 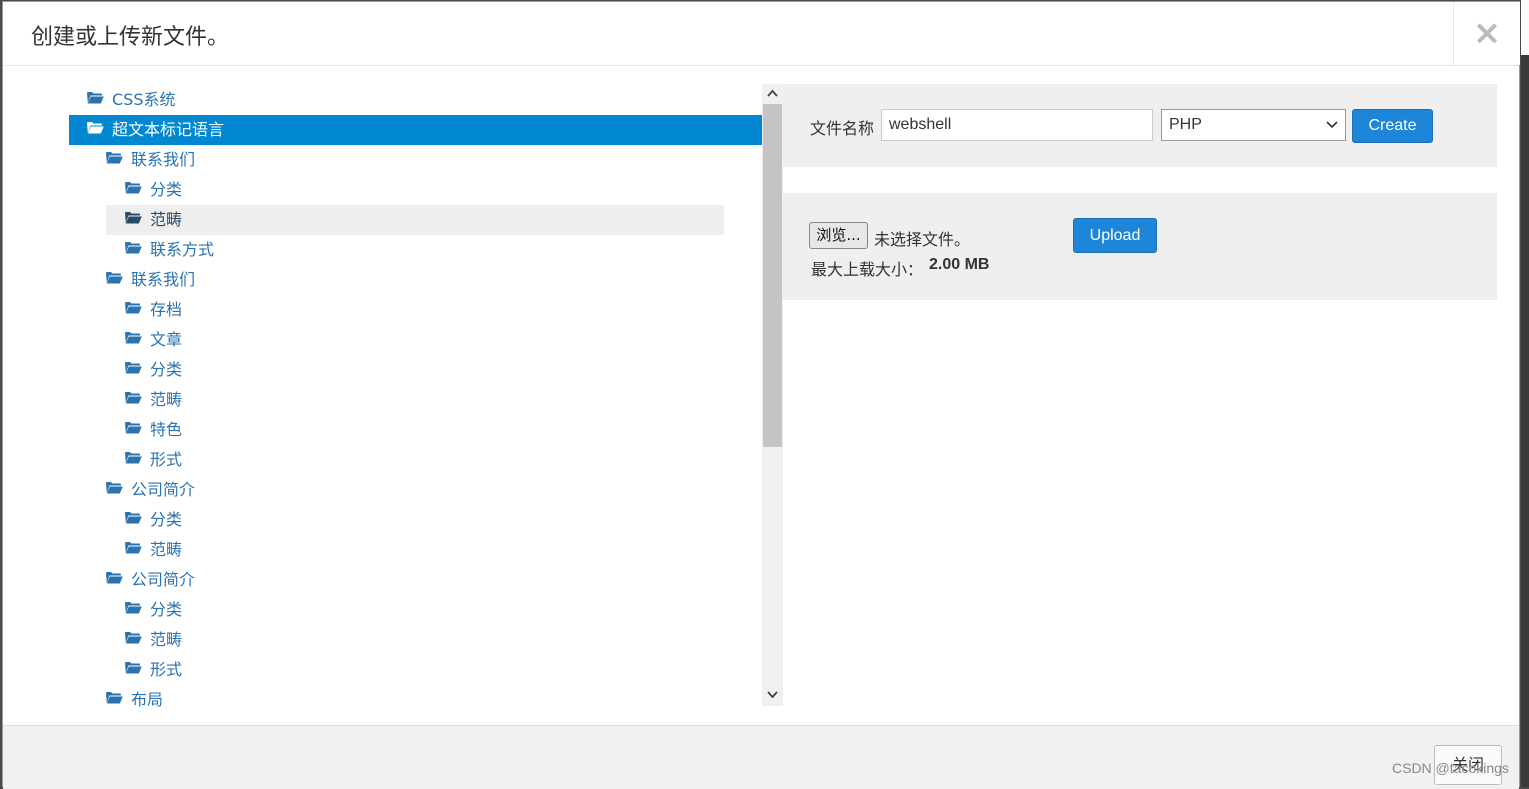 What do you see at coordinates (416, 130) in the screenshot?
I see `tree-item: 超文本标记语言` at bounding box center [416, 130].